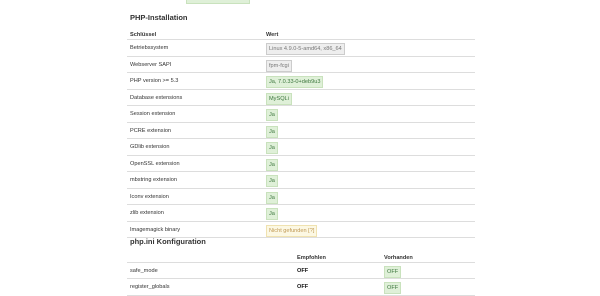  What do you see at coordinates (272, 35) in the screenshot?
I see `header-value: Wert` at bounding box center [272, 35].